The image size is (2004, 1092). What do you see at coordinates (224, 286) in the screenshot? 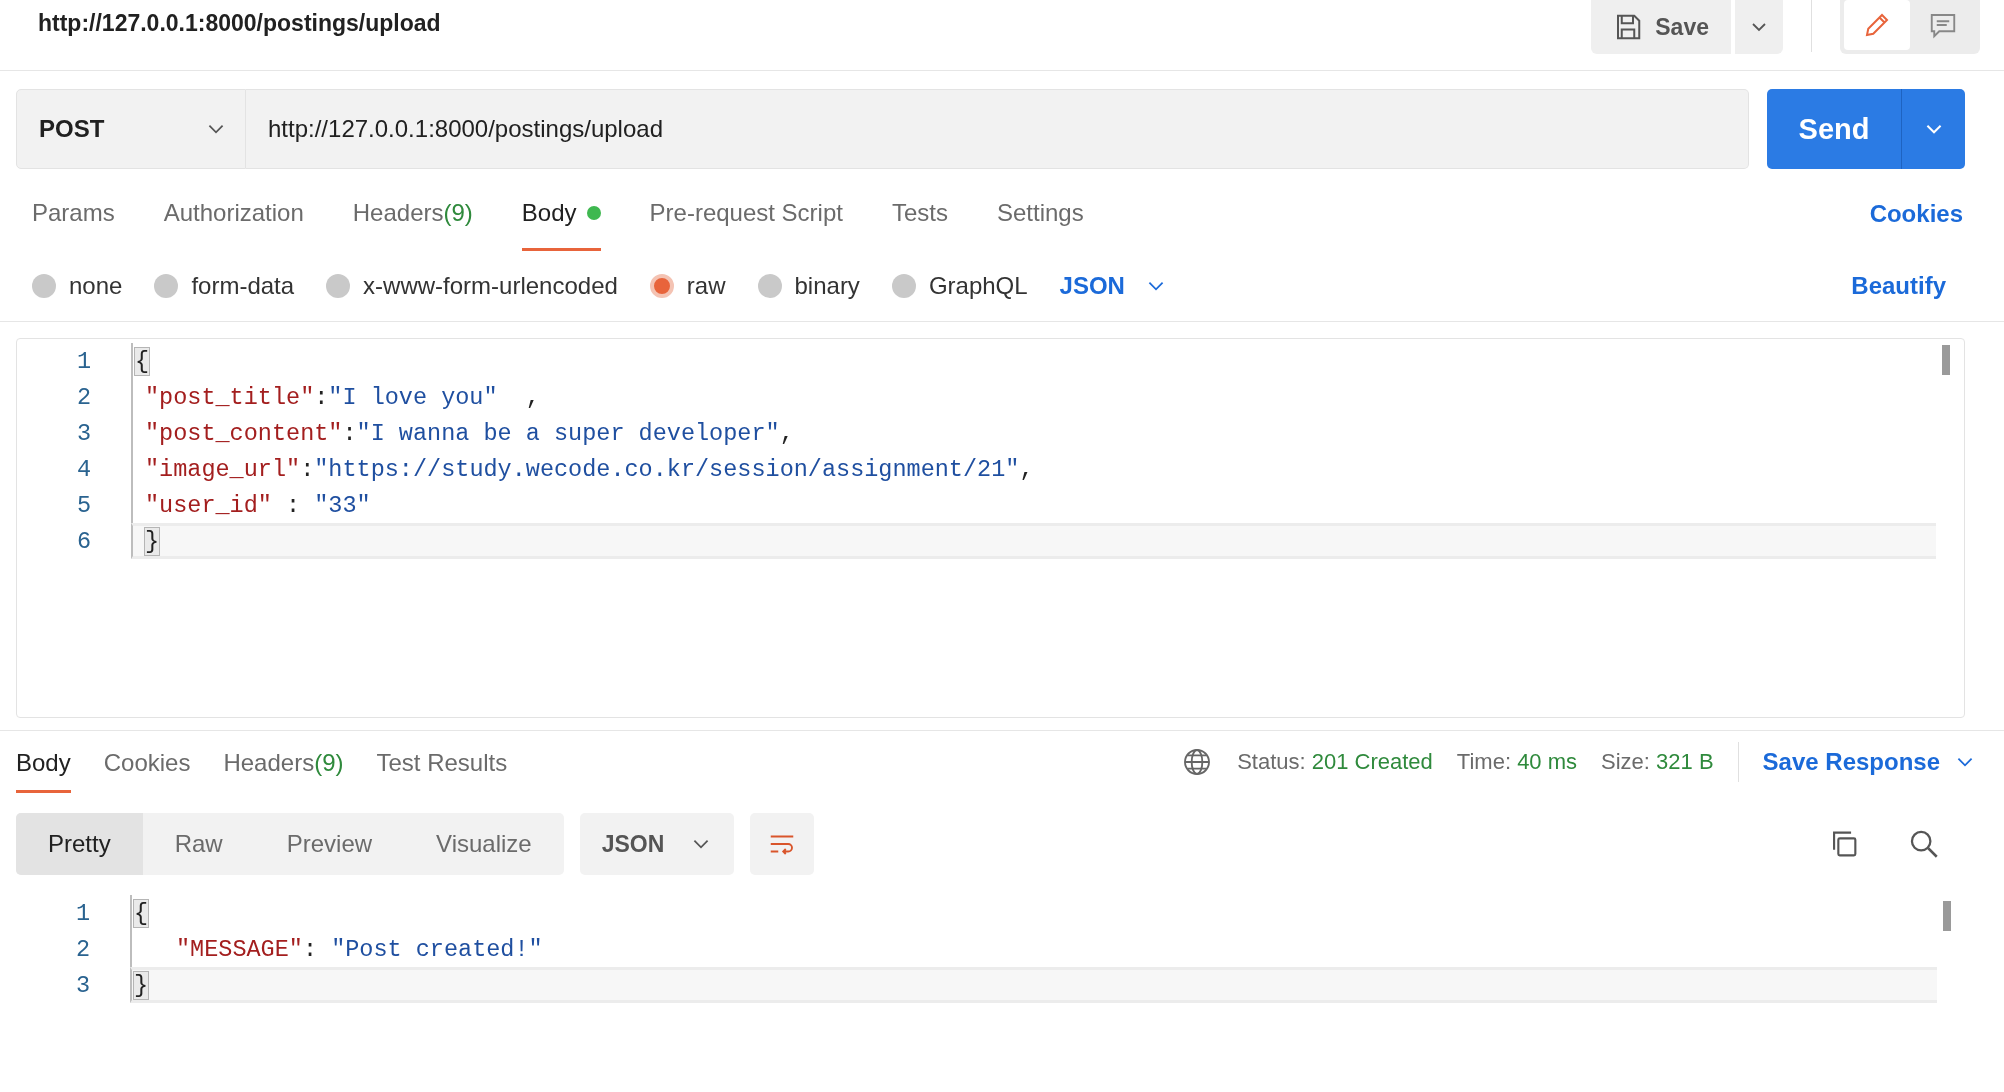
I see `body-type-radio: form-data` at bounding box center [224, 286].